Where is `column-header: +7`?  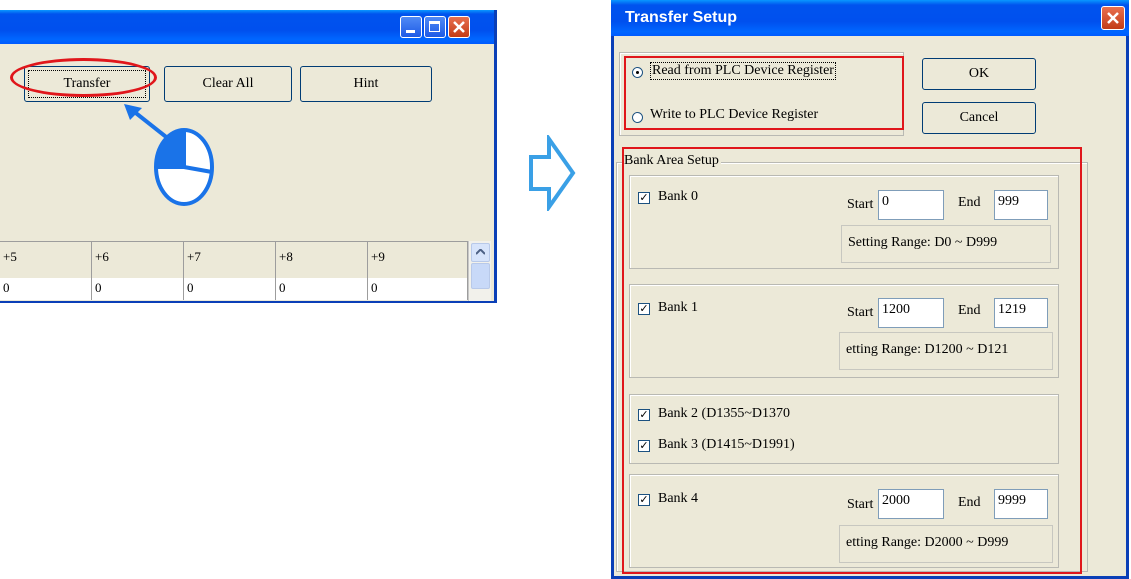
column-header: +7 is located at coordinates (230, 260).